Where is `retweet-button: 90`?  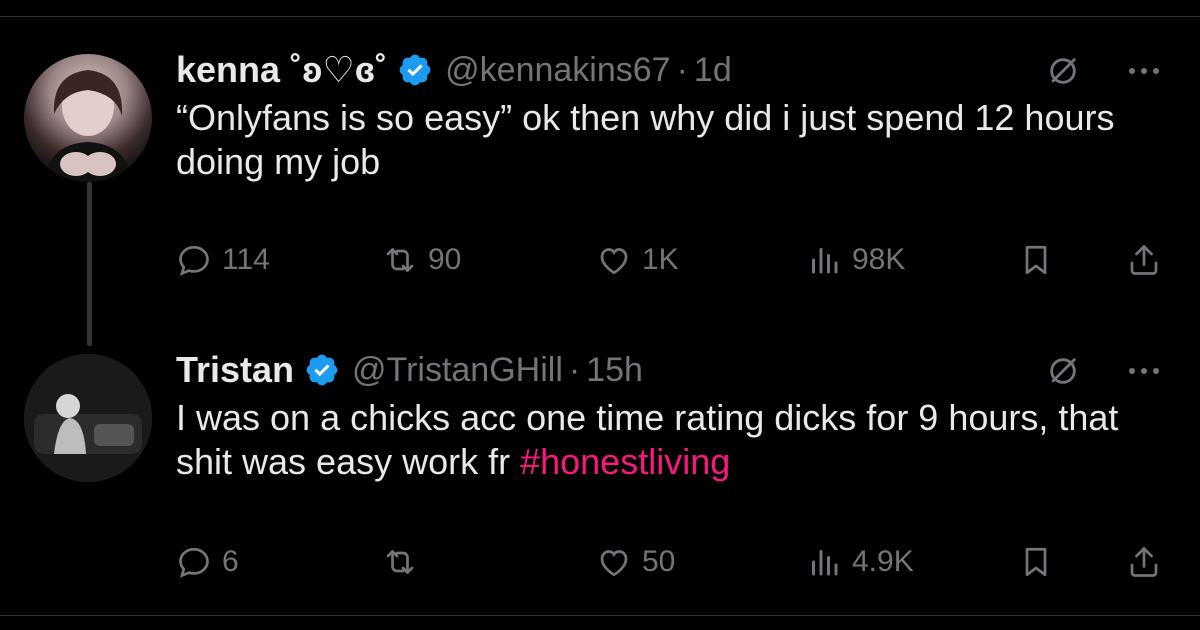 retweet-button: 90 is located at coordinates (421, 260).